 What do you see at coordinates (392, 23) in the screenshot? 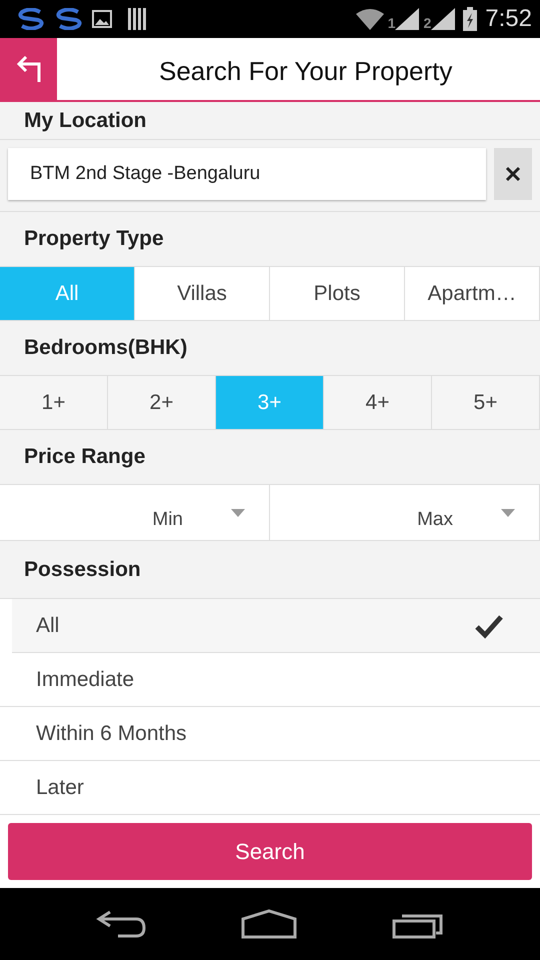
I see `sim-label: 1` at bounding box center [392, 23].